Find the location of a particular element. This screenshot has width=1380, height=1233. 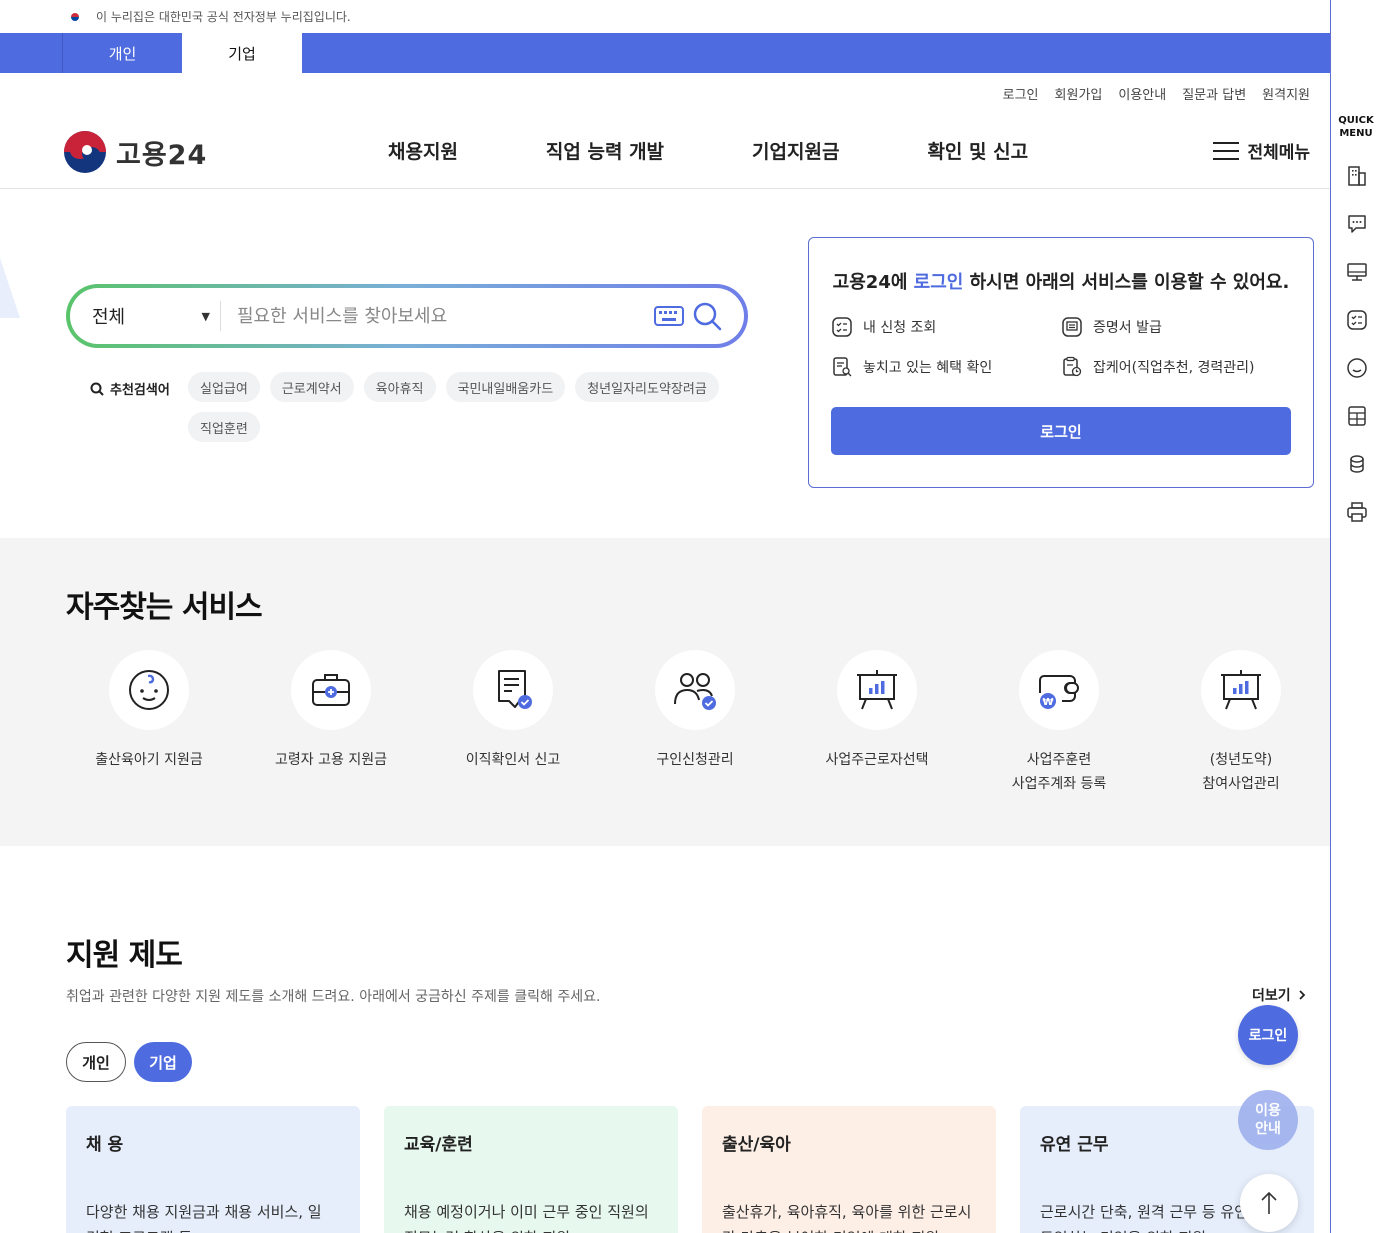

freq-item-label: 사업주근로자선택 is located at coordinates (877, 760).